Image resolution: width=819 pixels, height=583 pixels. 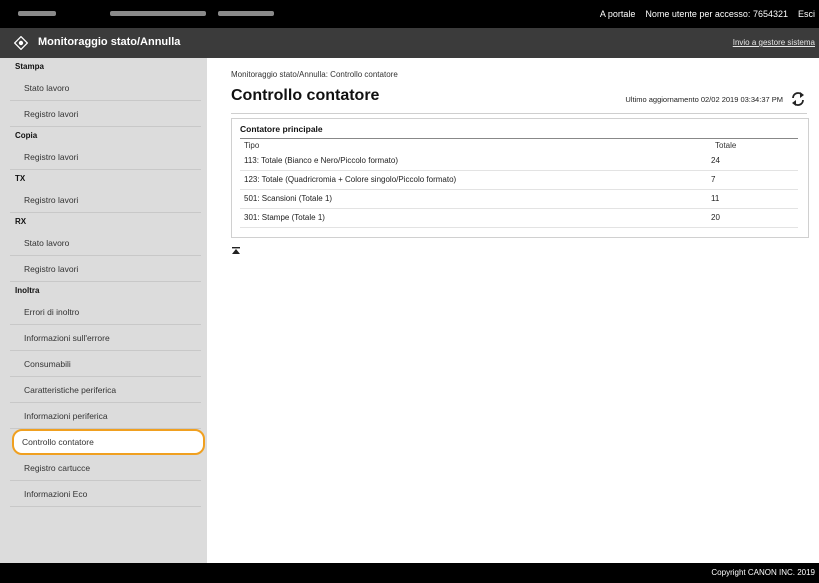 What do you see at coordinates (281, 129) in the screenshot?
I see `panel-title: Contatore principale` at bounding box center [281, 129].